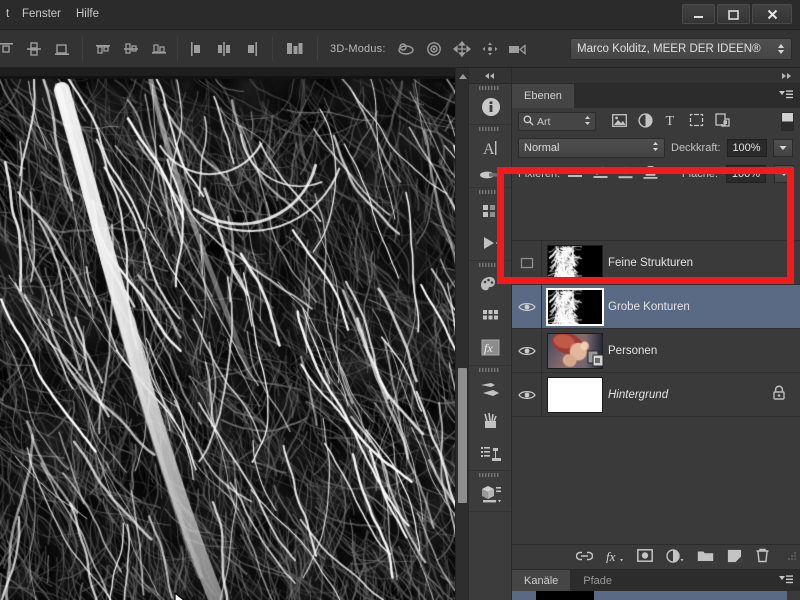  I want to click on lock-image-pixels-icon, so click(600, 174).